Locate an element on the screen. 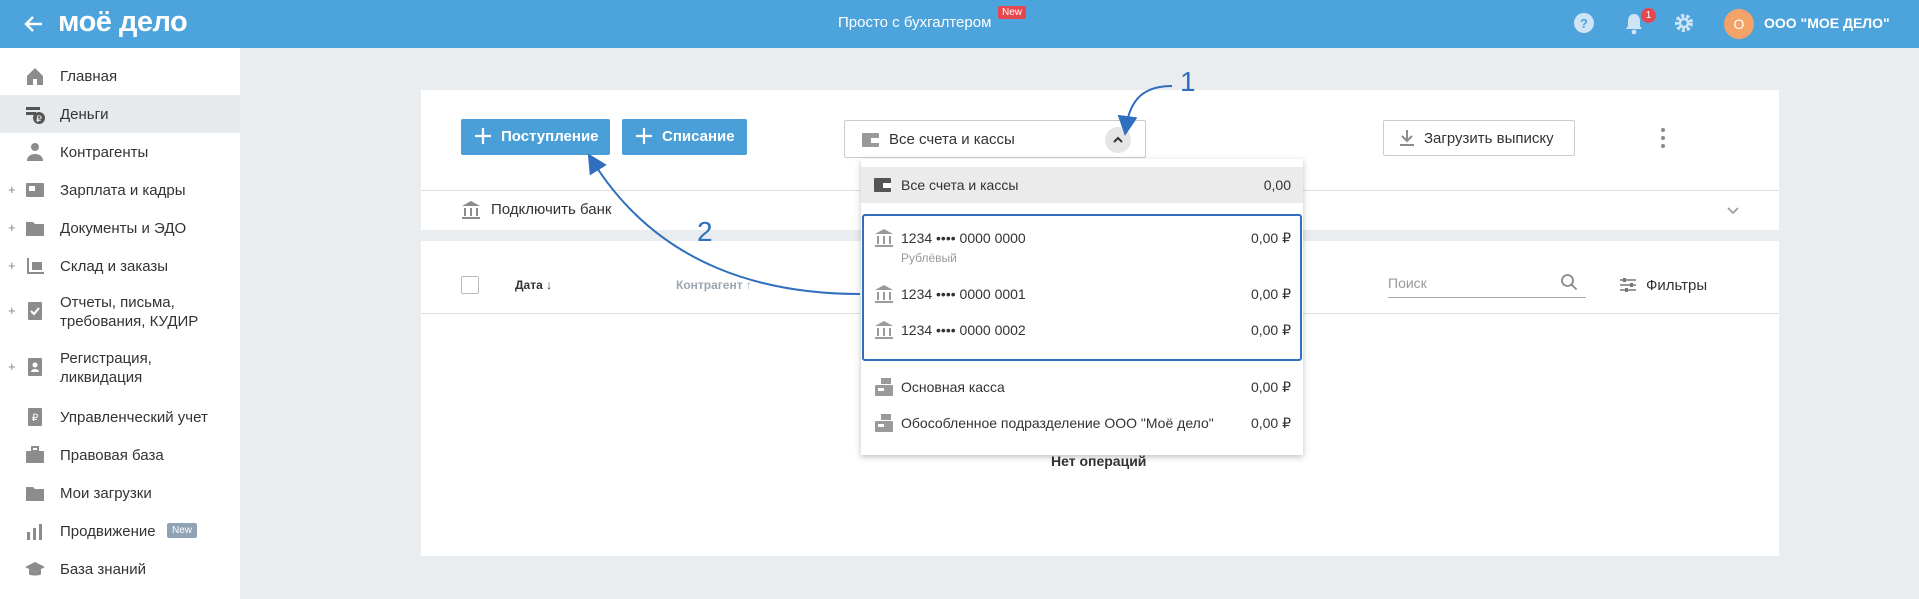 This screenshot has width=1919, height=599. dropdown-item-label: Все счета и кассы is located at coordinates (960, 185).